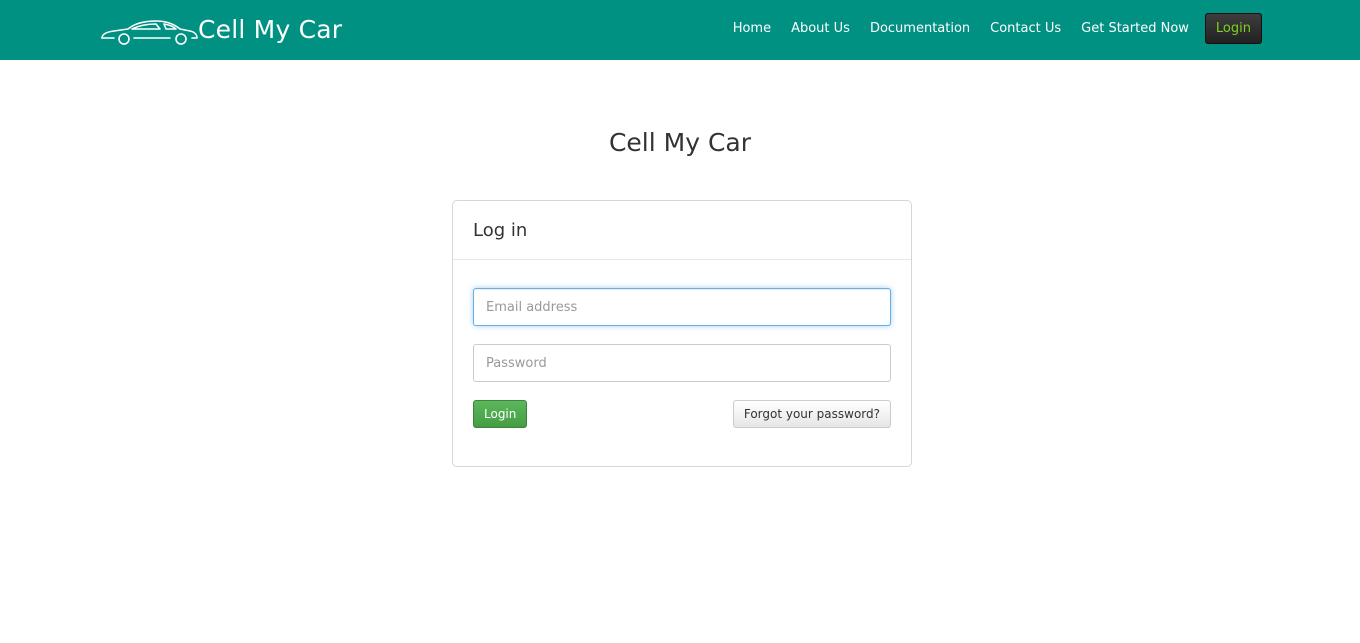 This screenshot has width=1360, height=643. I want to click on login-card-header: Log in, so click(682, 230).